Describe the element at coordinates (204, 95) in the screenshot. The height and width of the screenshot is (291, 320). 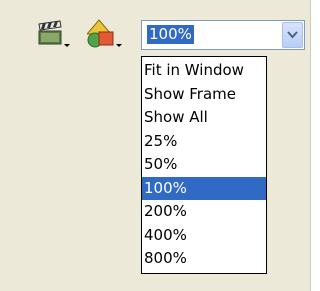
I see `zoom-option: Show Frame` at that location.